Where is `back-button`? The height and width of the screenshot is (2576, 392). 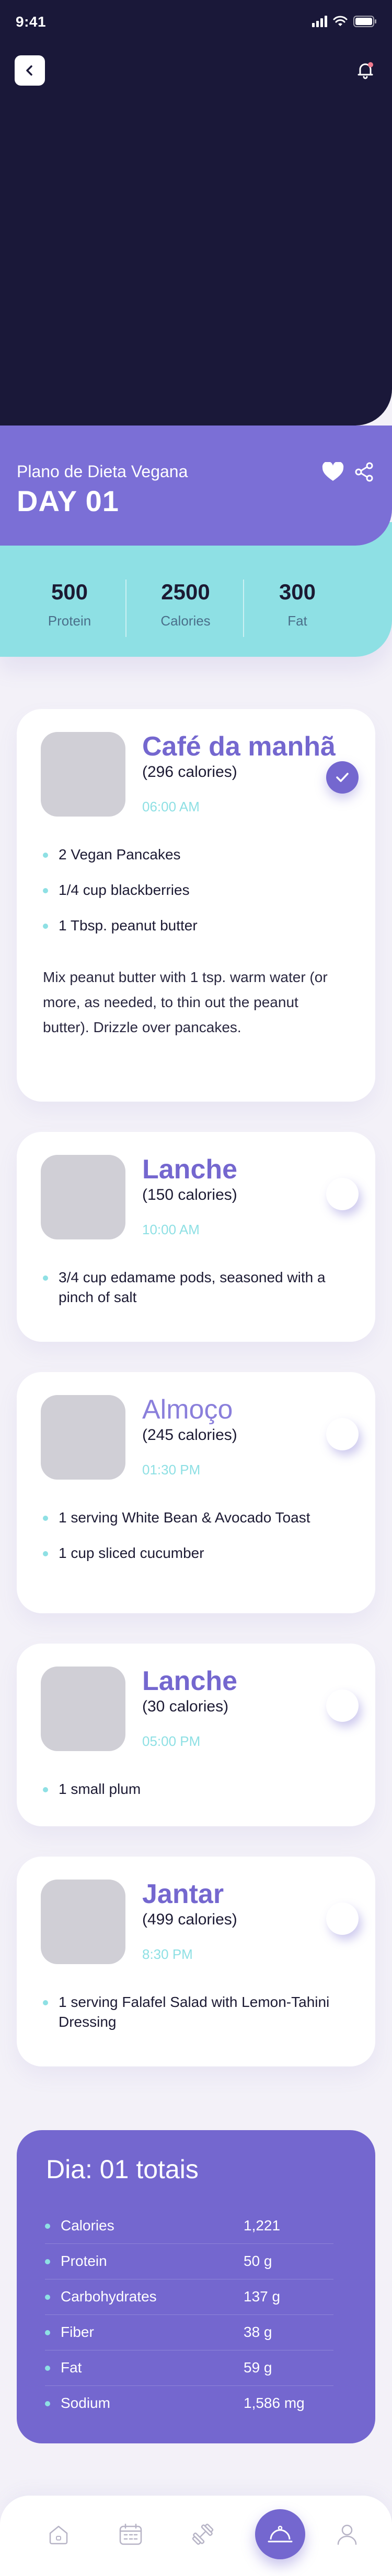 back-button is located at coordinates (30, 70).